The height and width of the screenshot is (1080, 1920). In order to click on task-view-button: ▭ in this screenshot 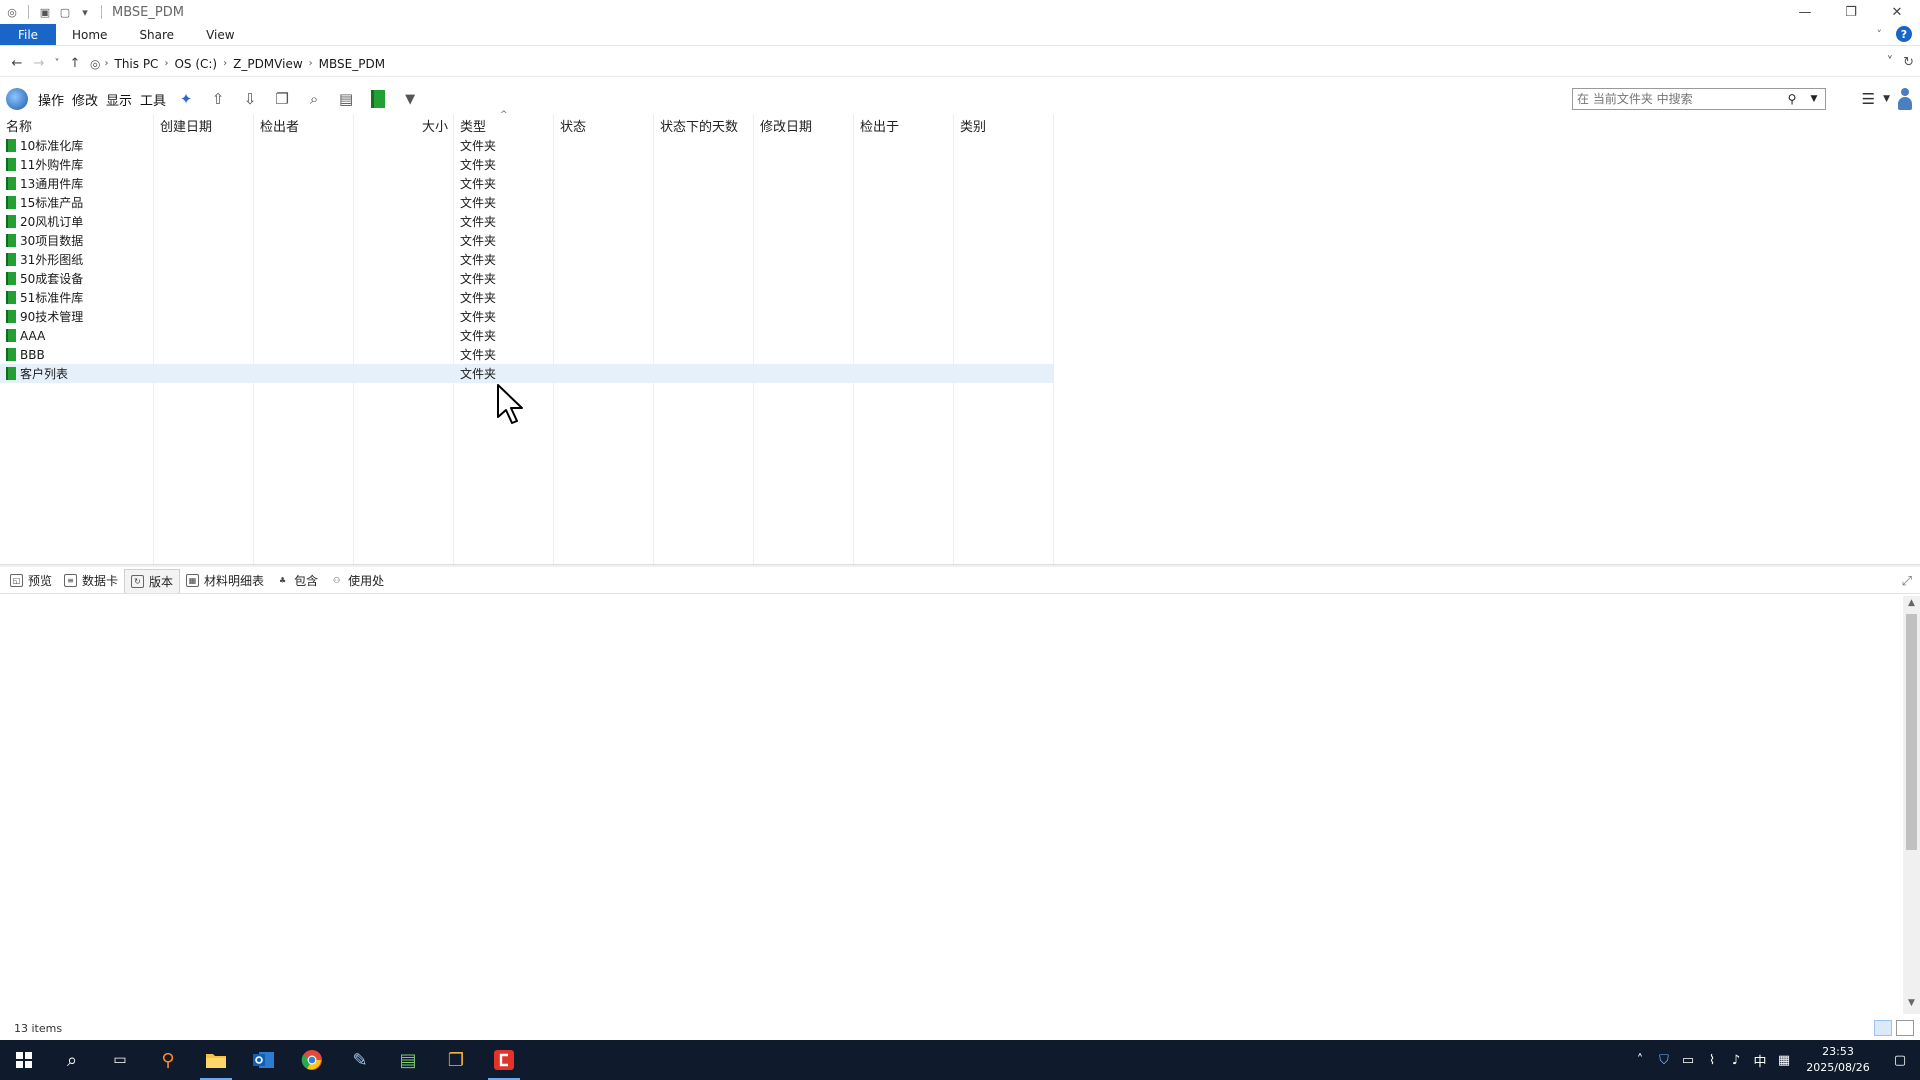, I will do `click(120, 1060)`.